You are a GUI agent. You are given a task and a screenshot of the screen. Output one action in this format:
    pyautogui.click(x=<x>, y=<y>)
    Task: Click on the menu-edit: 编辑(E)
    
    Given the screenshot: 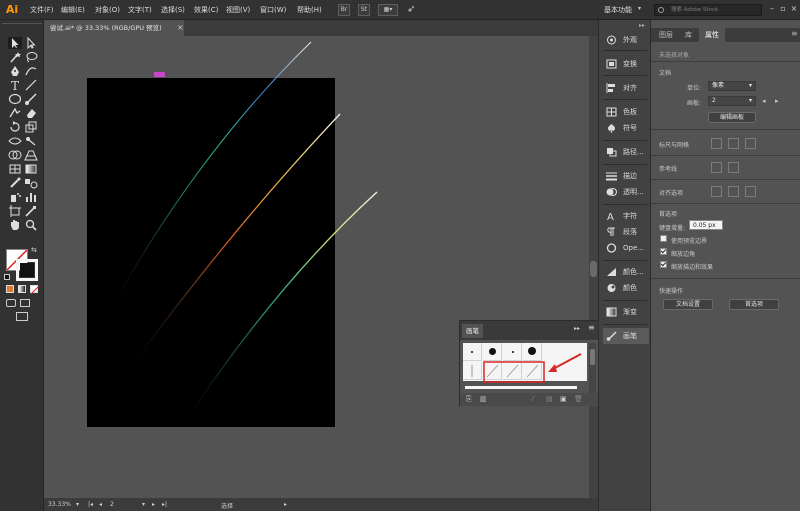 What is the action you would take?
    pyautogui.click(x=73, y=10)
    